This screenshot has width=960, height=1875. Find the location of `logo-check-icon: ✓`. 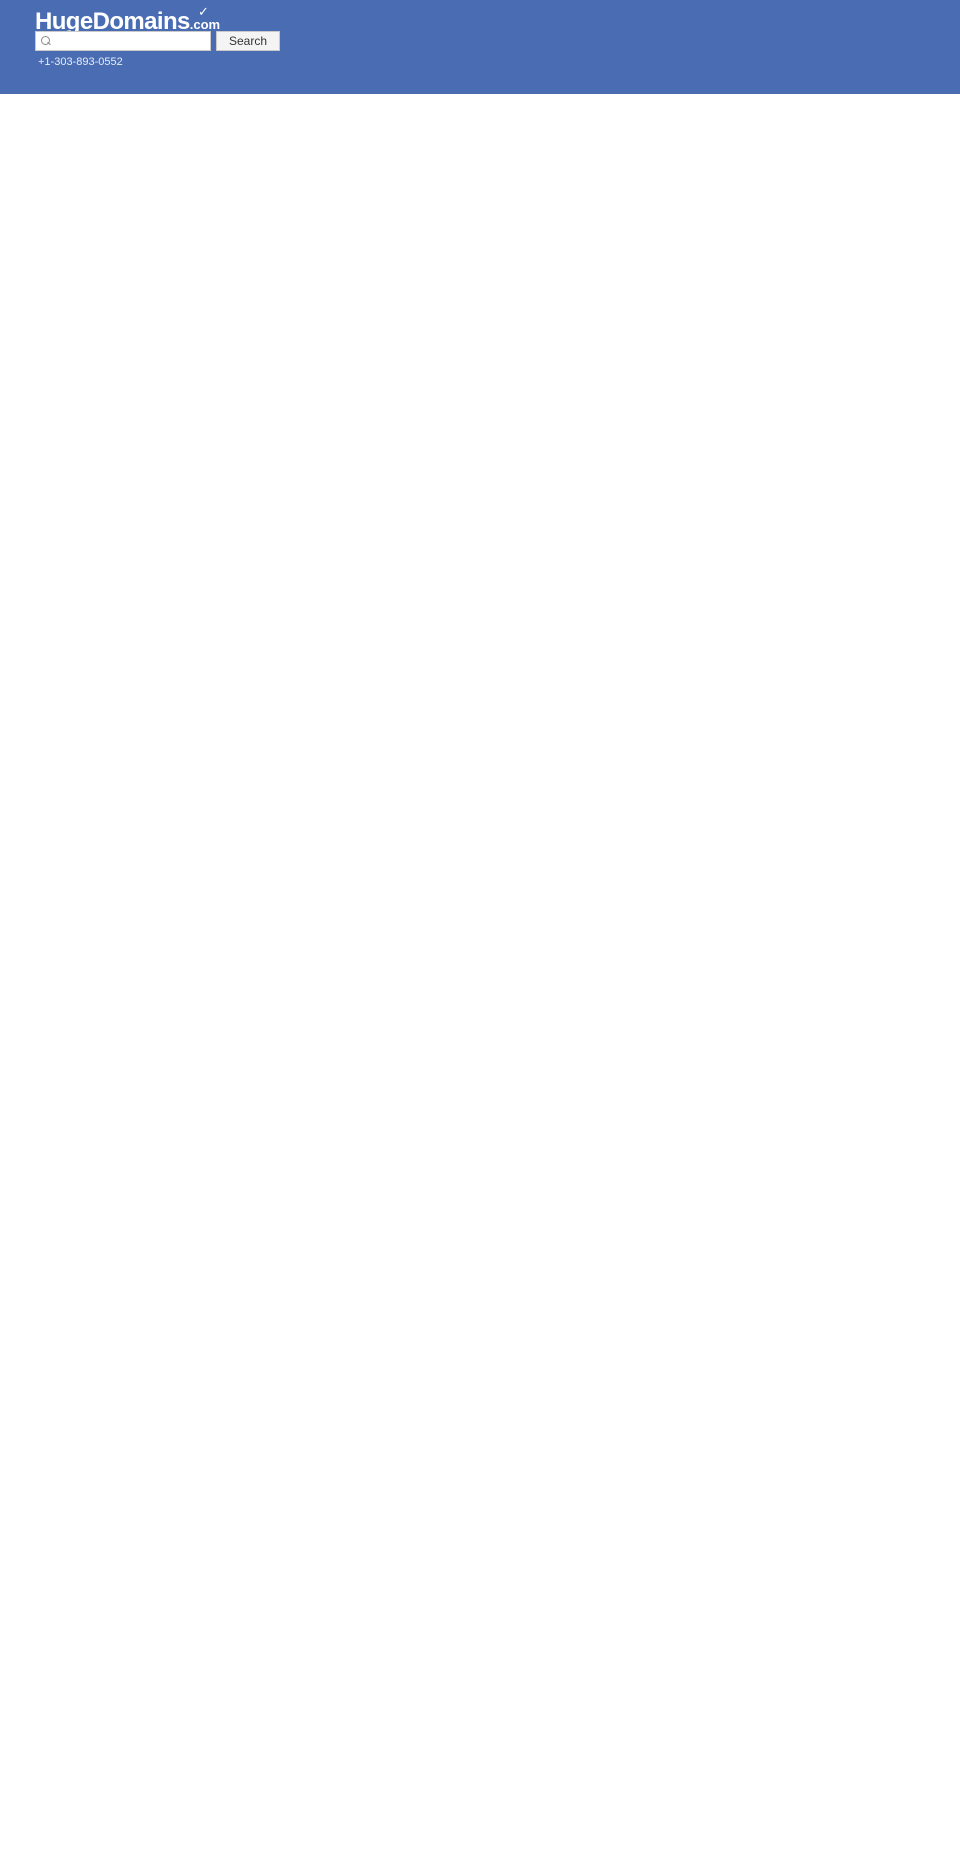

logo-check-icon: ✓ is located at coordinates (203, 11).